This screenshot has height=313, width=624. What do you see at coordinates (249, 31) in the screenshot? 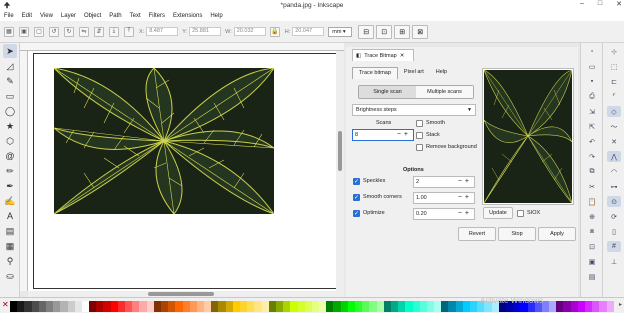
I see `coord-w-field: 20.032` at bounding box center [249, 31].